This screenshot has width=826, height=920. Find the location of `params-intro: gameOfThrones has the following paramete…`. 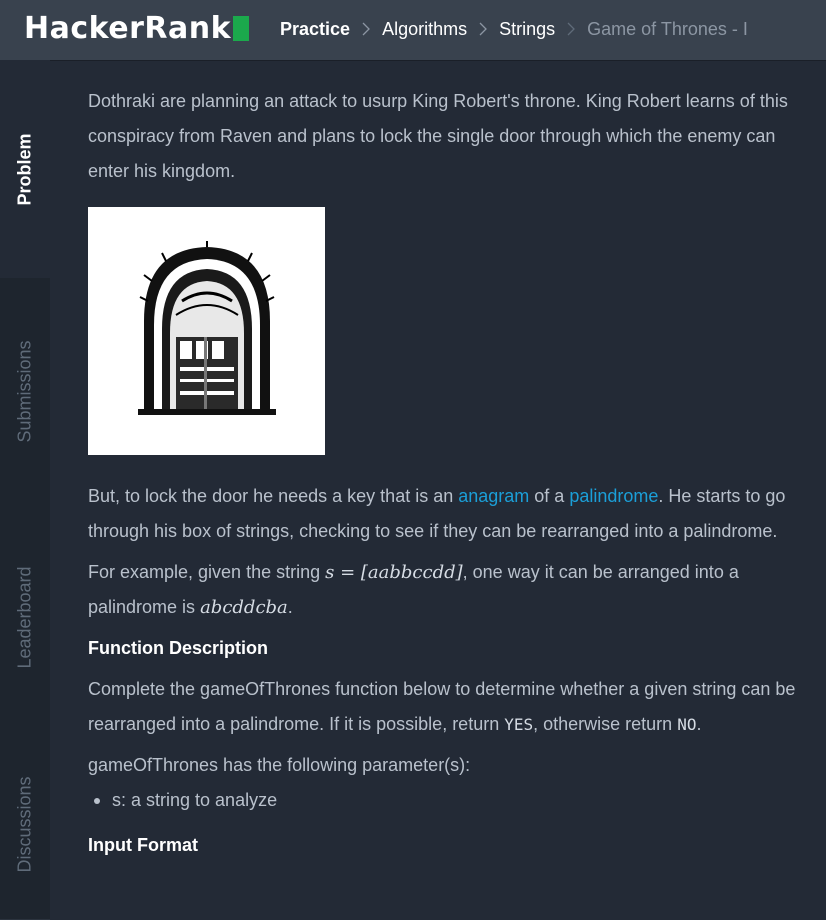

params-intro: gameOfThrones has the following paramete… is located at coordinates (279, 765).